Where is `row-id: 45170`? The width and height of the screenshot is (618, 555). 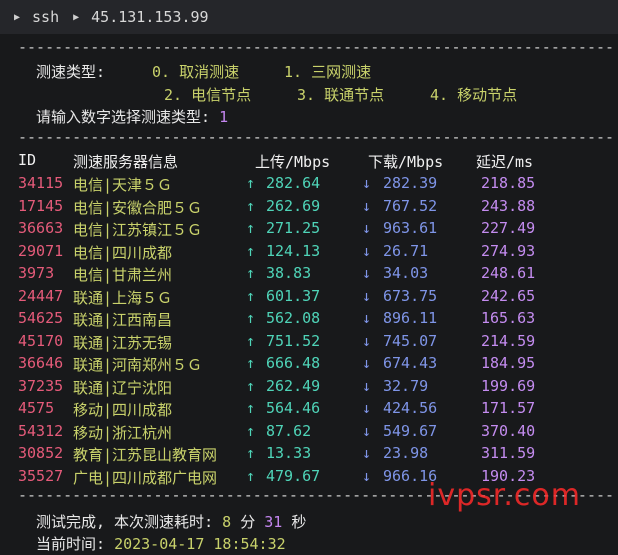
row-id: 45170 is located at coordinates (41, 340).